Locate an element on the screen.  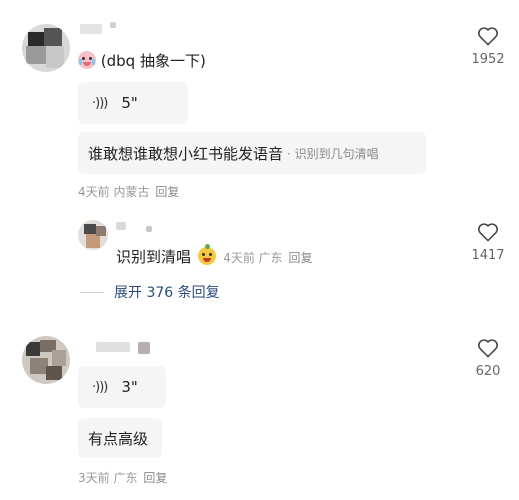
bubble-recognized-text: · 识别到几句清唱 is located at coordinates (333, 153).